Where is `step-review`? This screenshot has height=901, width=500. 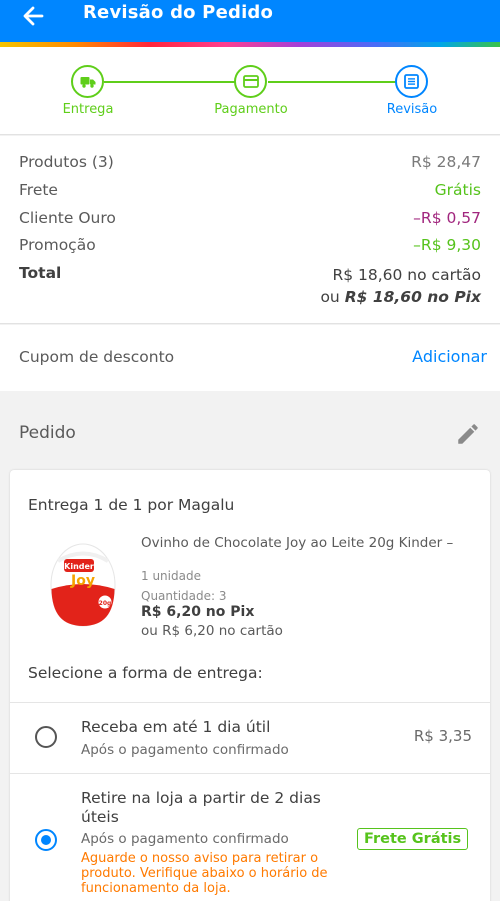 step-review is located at coordinates (411, 81).